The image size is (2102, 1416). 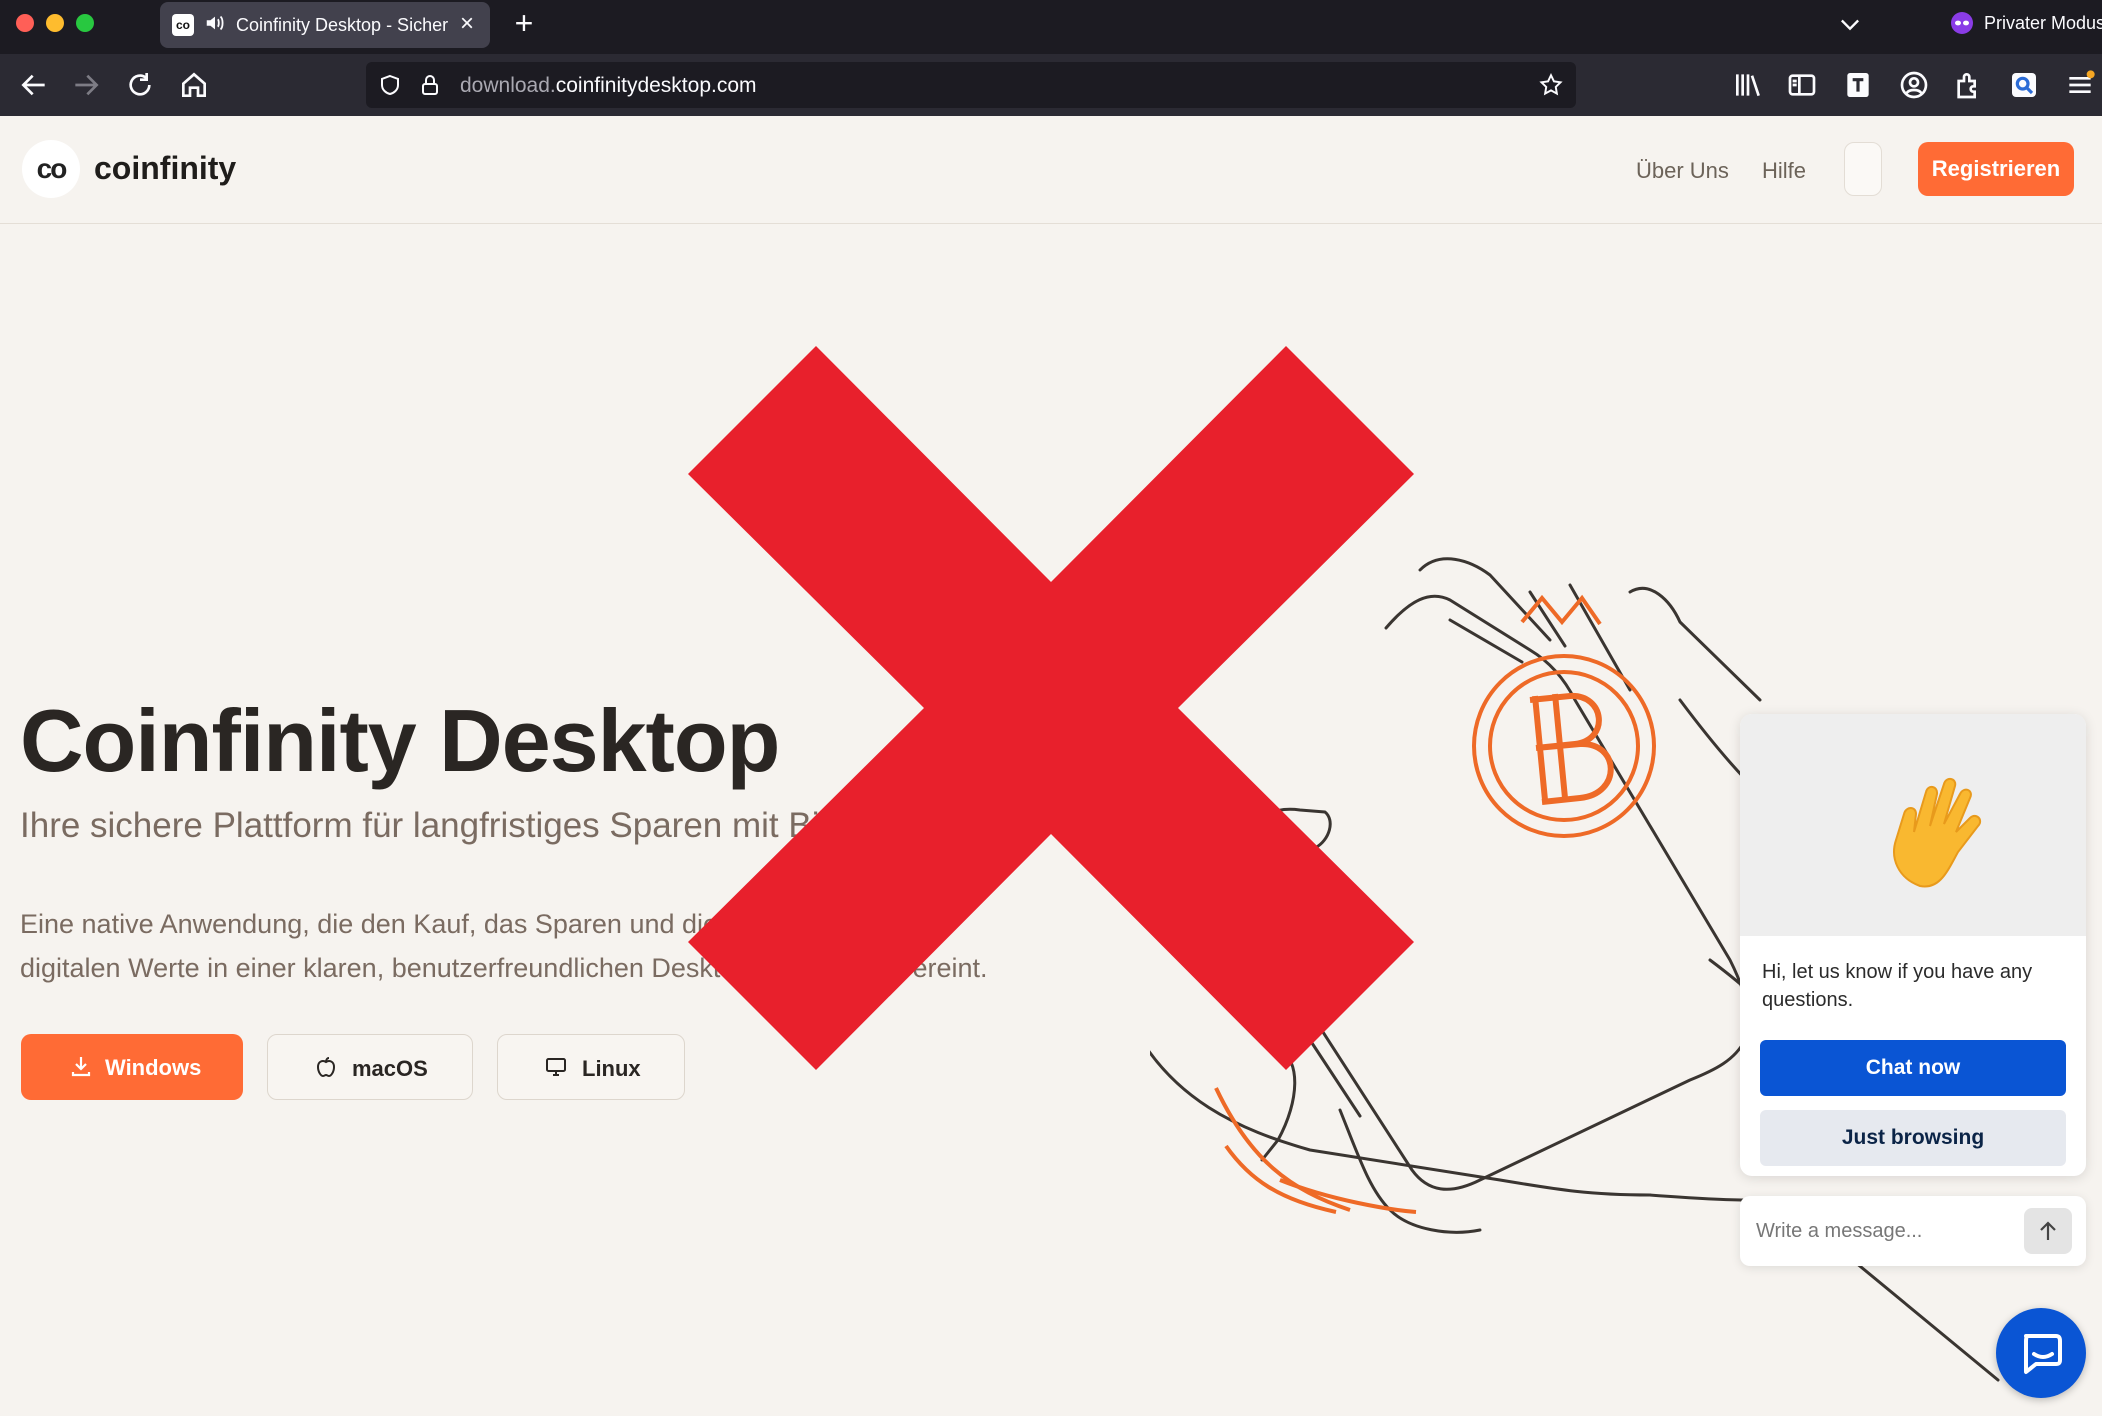 I want to click on private-mode-indicator: Privater Modus, so click(x=2026, y=23).